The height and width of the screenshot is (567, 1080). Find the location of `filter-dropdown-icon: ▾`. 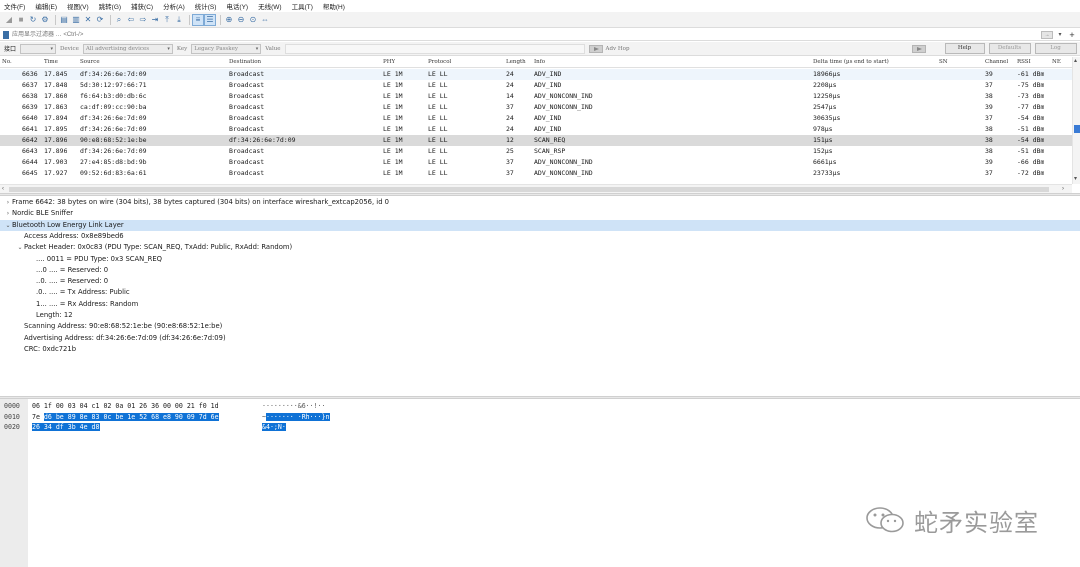

filter-dropdown-icon: ▾ is located at coordinates (1060, 35).